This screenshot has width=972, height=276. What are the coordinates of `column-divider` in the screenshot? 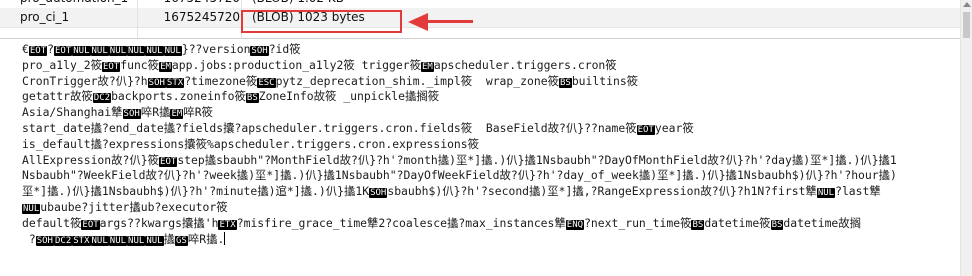 It's located at (137, 19).